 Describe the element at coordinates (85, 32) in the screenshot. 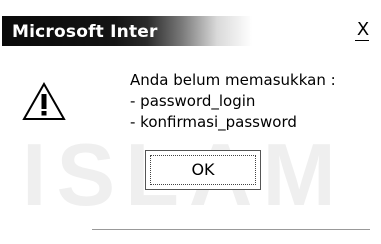

I see `window-title: Microsoft Inter` at that location.